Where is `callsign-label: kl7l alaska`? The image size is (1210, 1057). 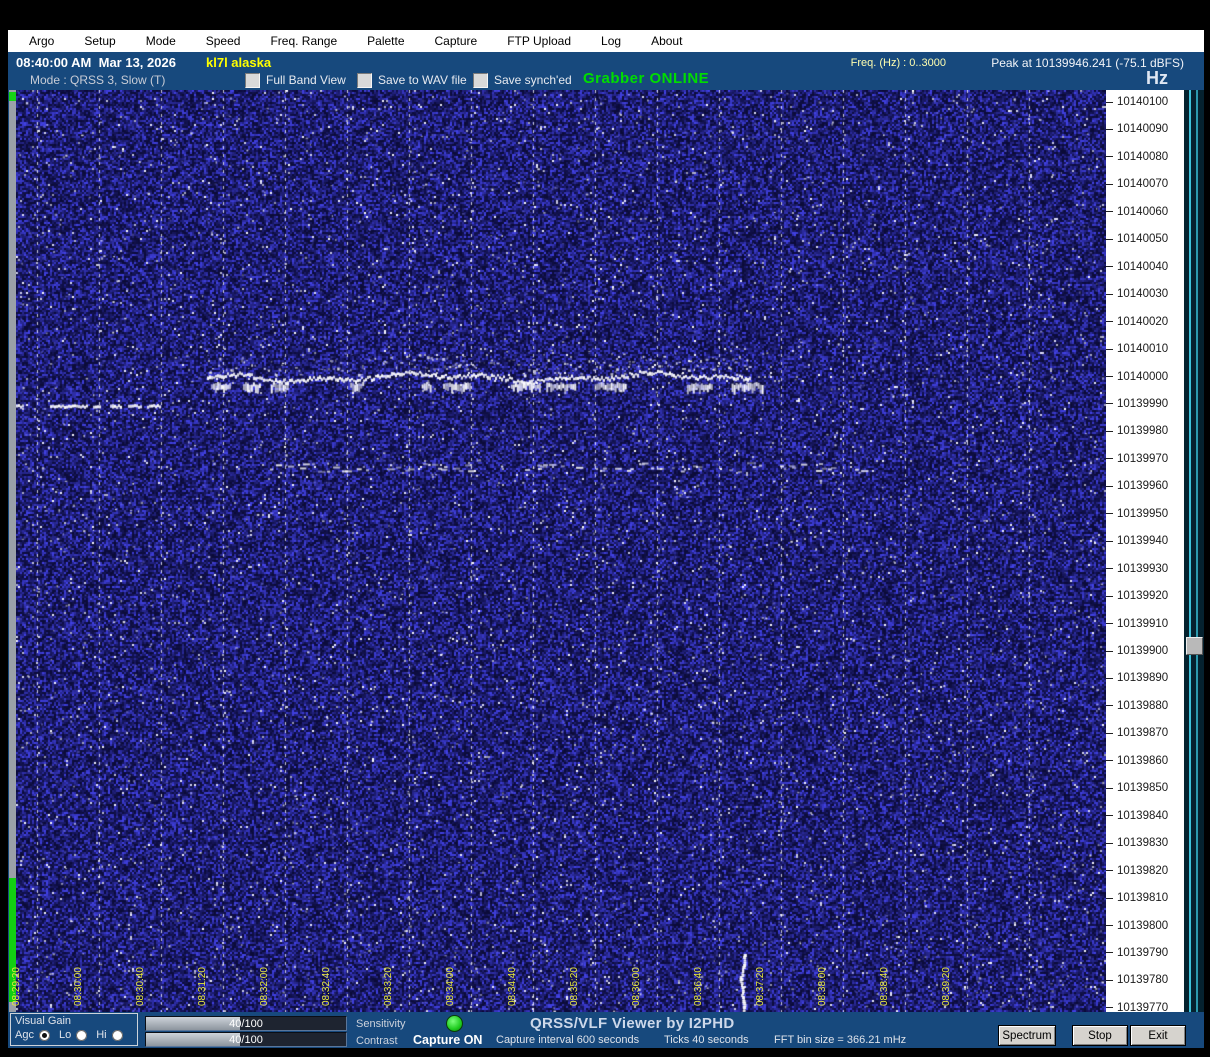
callsign-label: kl7l alaska is located at coordinates (239, 62).